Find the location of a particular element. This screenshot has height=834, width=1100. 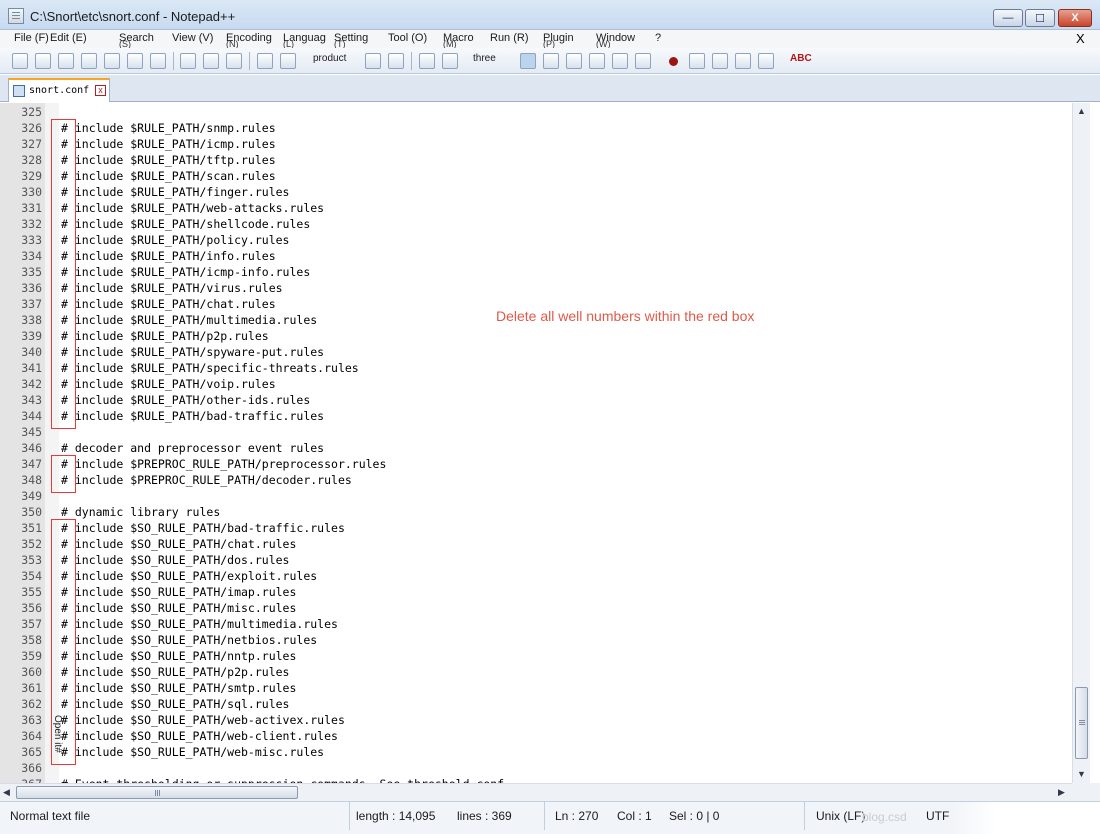

line-number: 339 is located at coordinates (31, 336).